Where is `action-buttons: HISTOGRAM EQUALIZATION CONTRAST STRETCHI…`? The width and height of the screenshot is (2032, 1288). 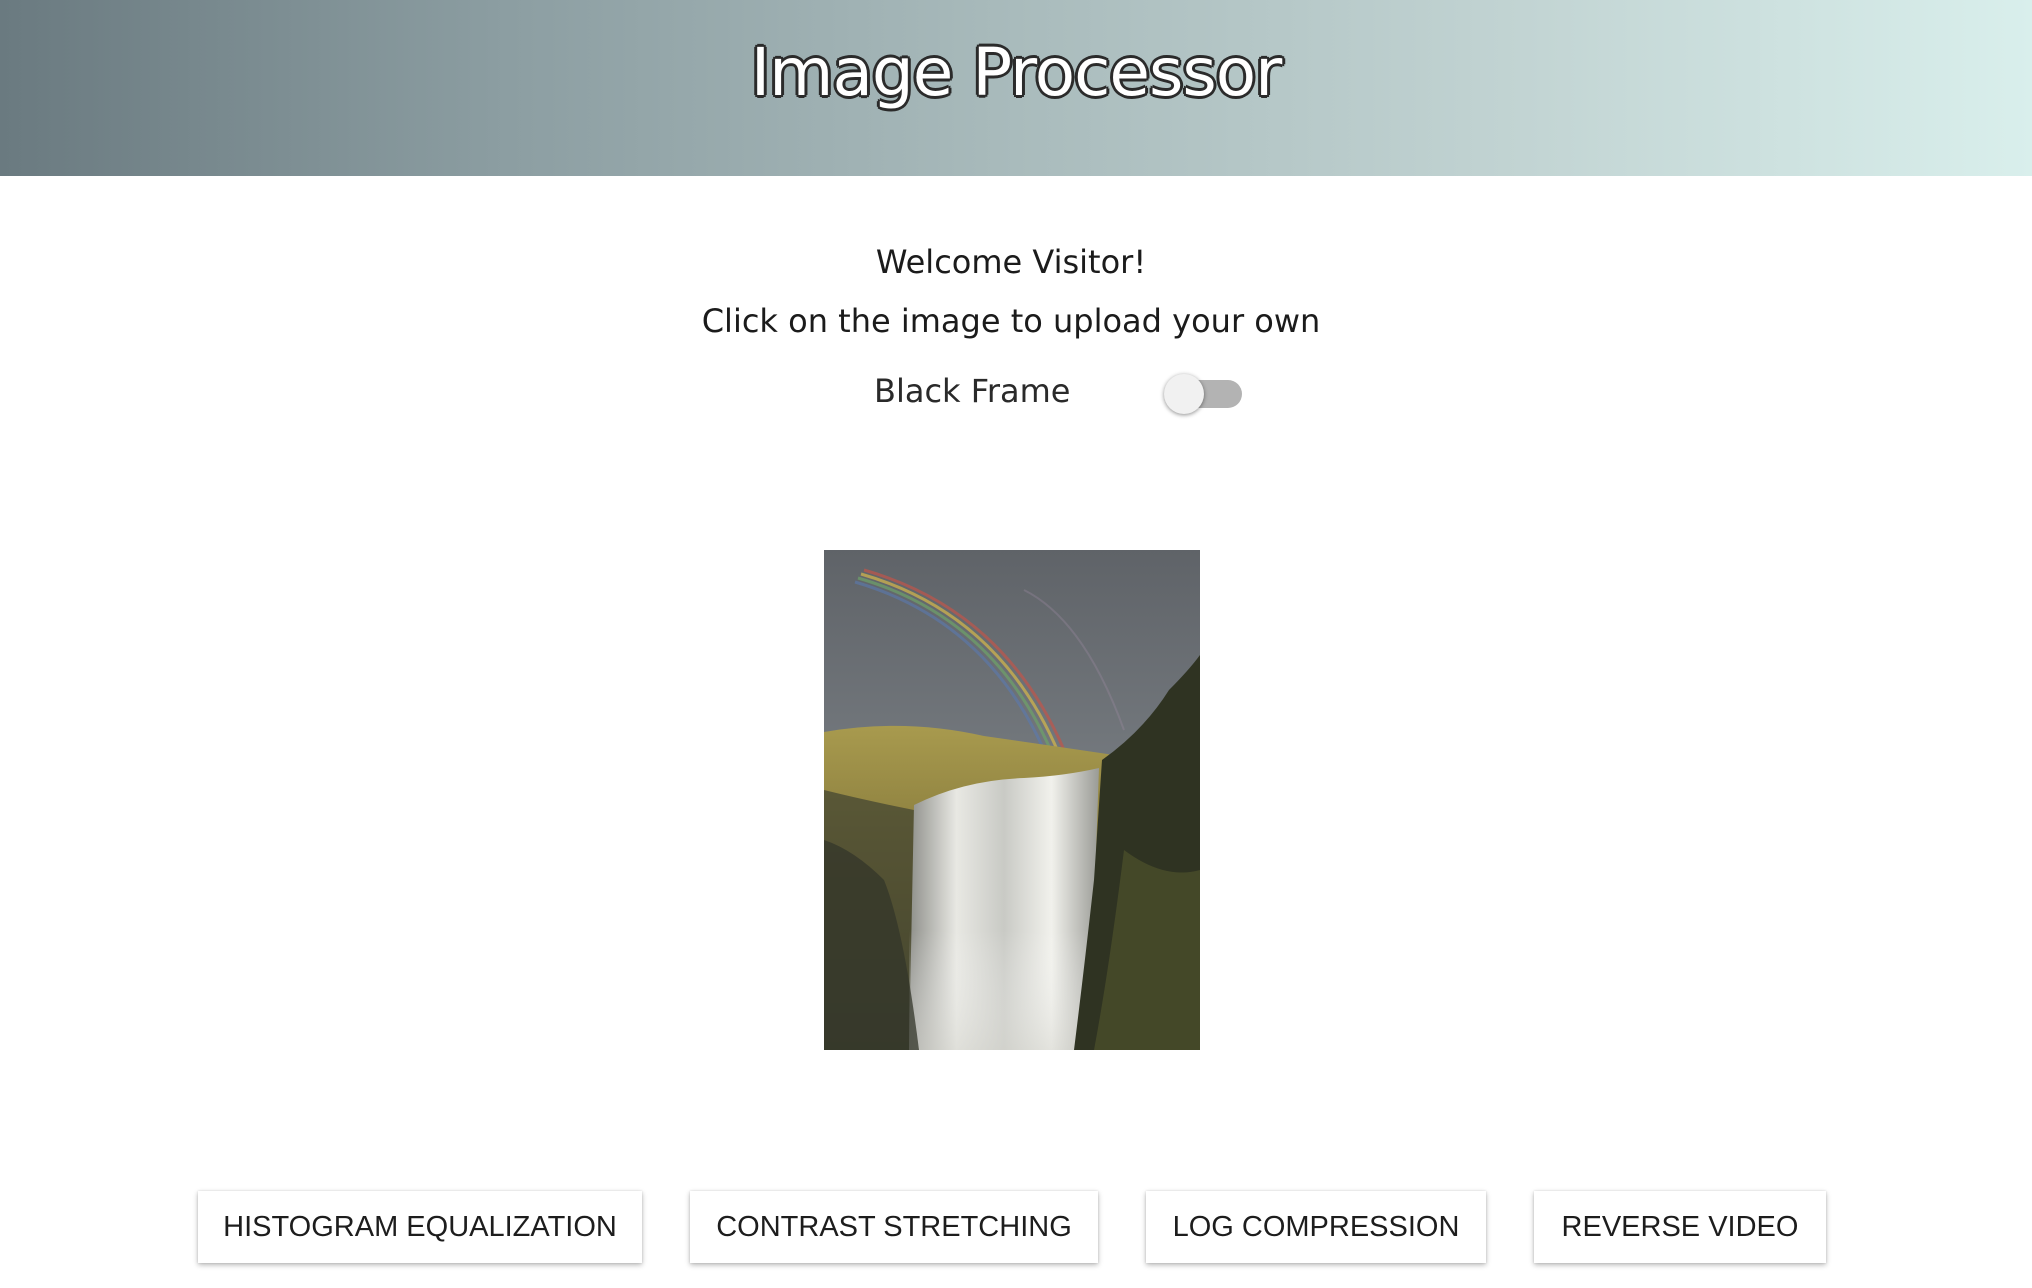
action-buttons: HISTOGRAM EQUALIZATION CONTRAST STRETCHI… is located at coordinates (1016, 1227).